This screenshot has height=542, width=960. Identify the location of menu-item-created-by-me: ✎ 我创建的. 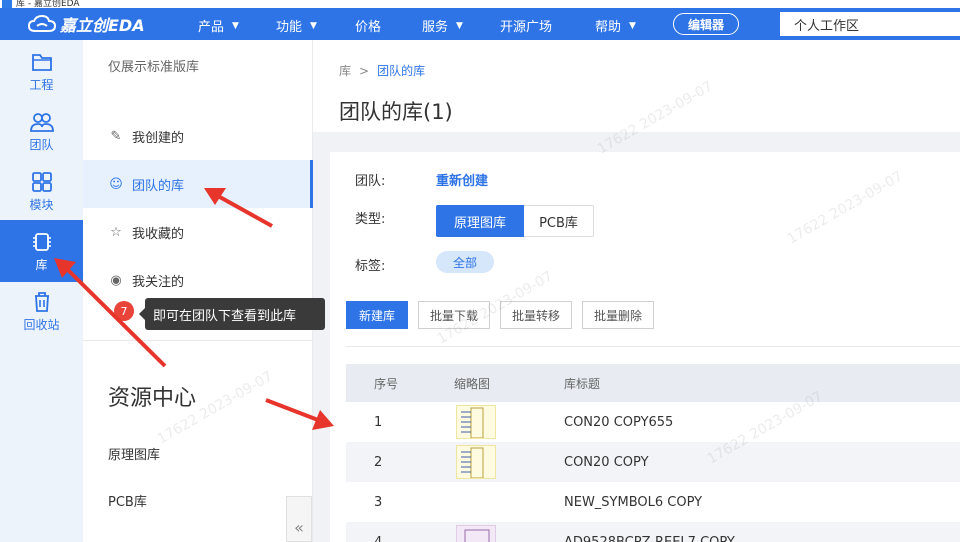
(198, 136).